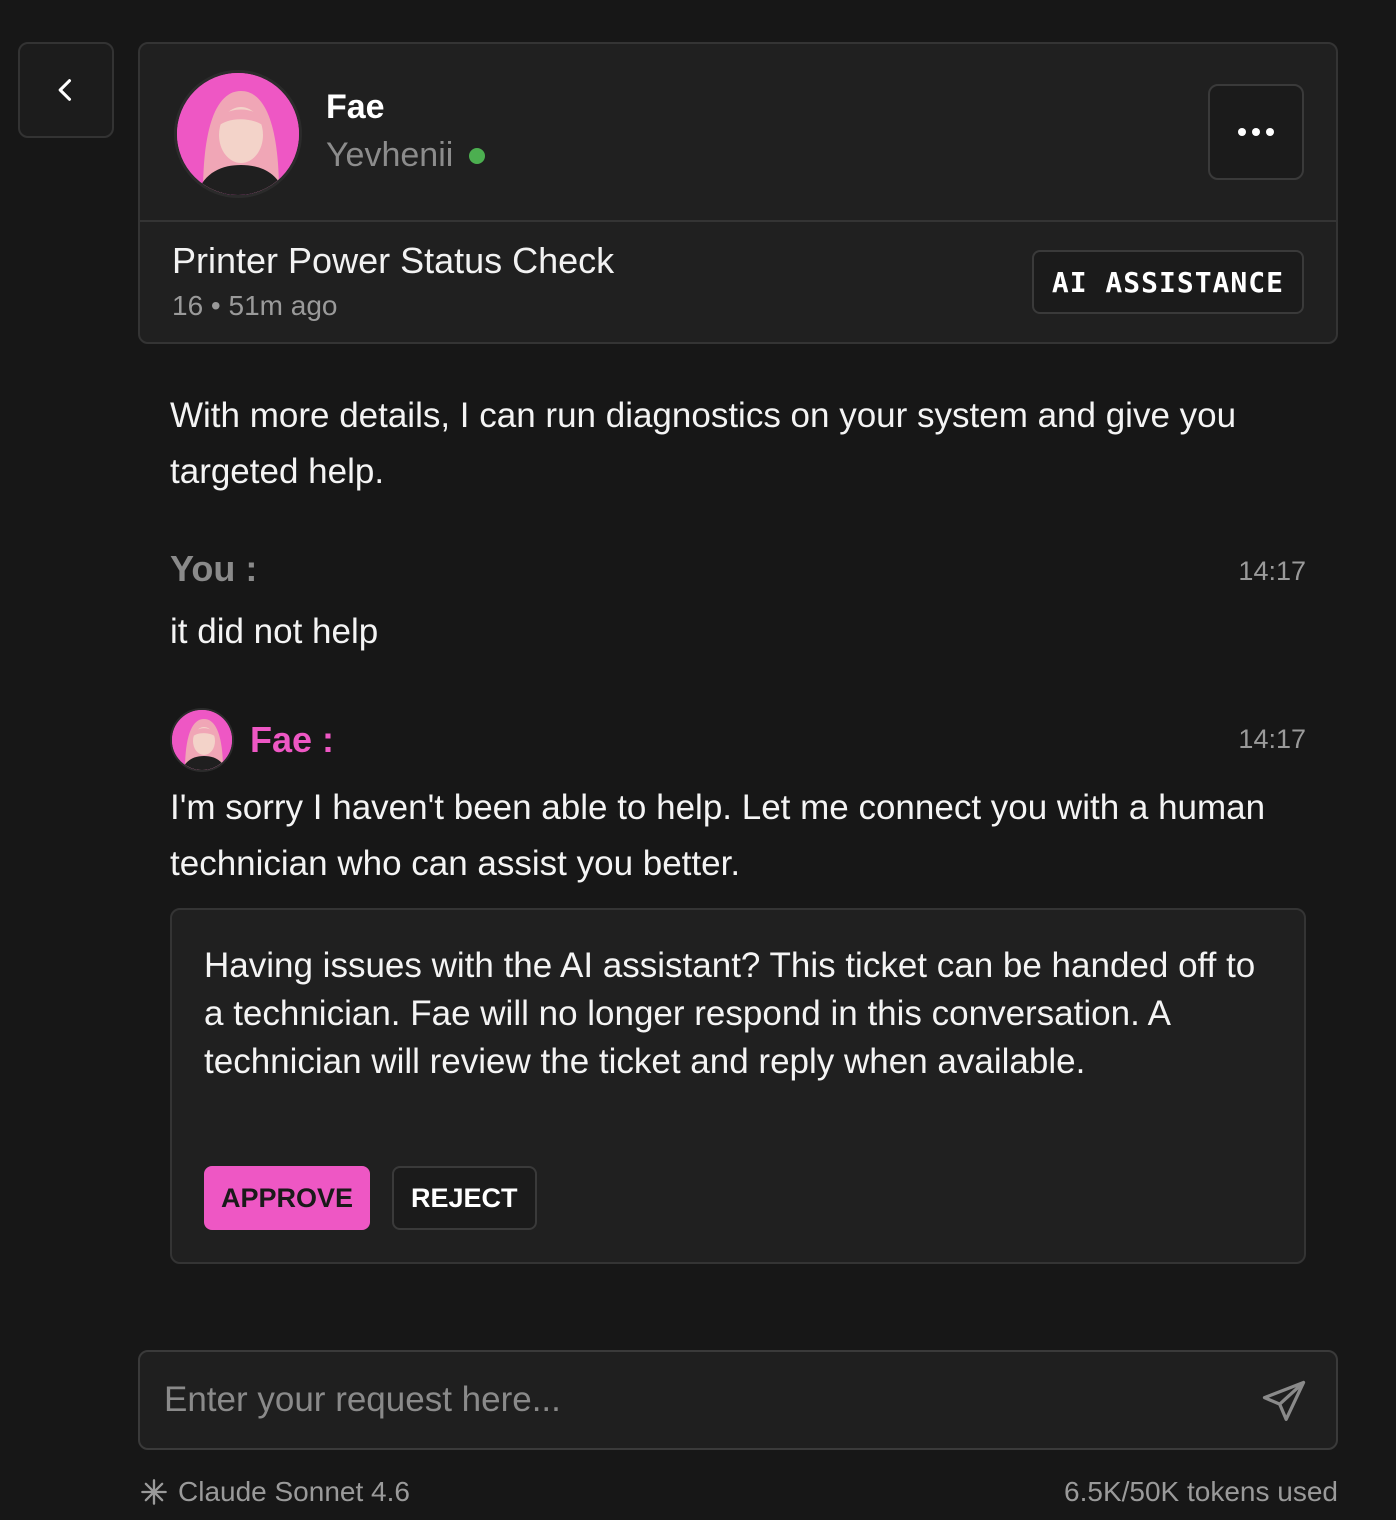  I want to click on send-icon, so click(1284, 1400).